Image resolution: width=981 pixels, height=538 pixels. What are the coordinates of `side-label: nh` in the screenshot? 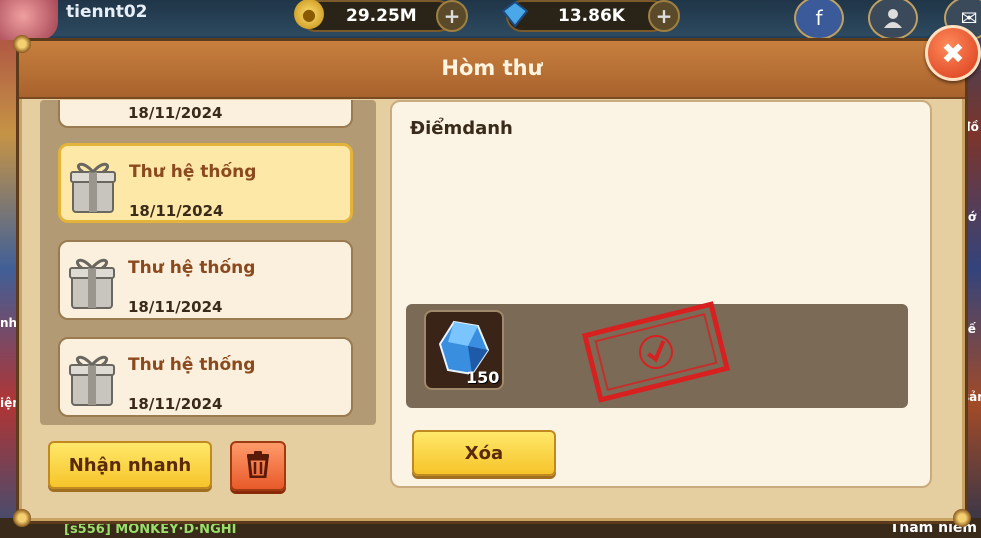 It's located at (9, 323).